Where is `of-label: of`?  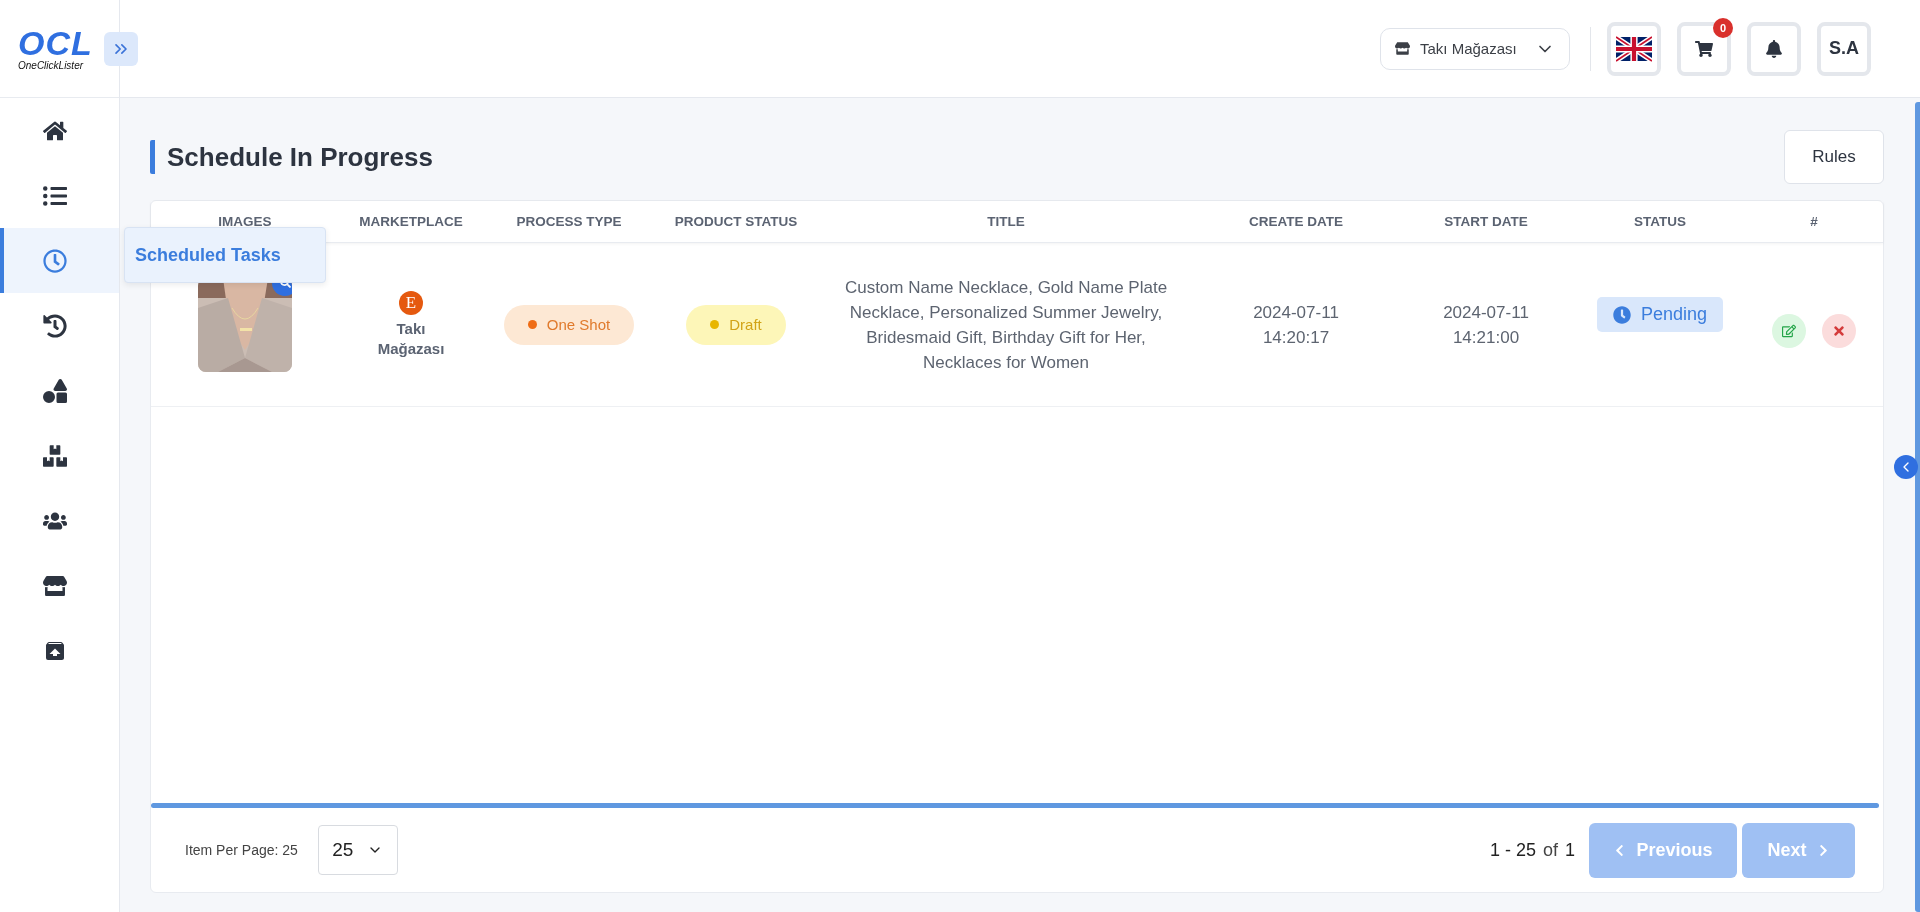
of-label: of is located at coordinates (1550, 850).